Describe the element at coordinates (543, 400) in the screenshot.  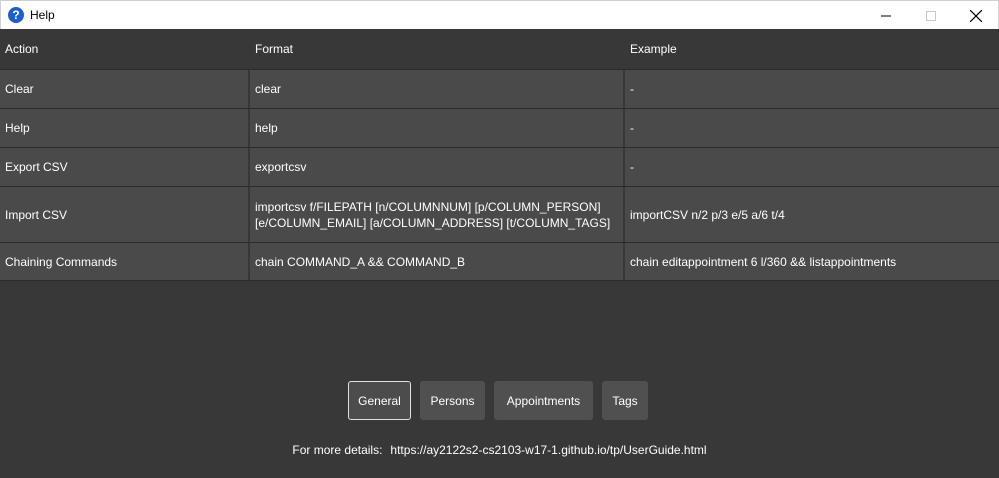
I see `tab-appointments: Appointments` at that location.